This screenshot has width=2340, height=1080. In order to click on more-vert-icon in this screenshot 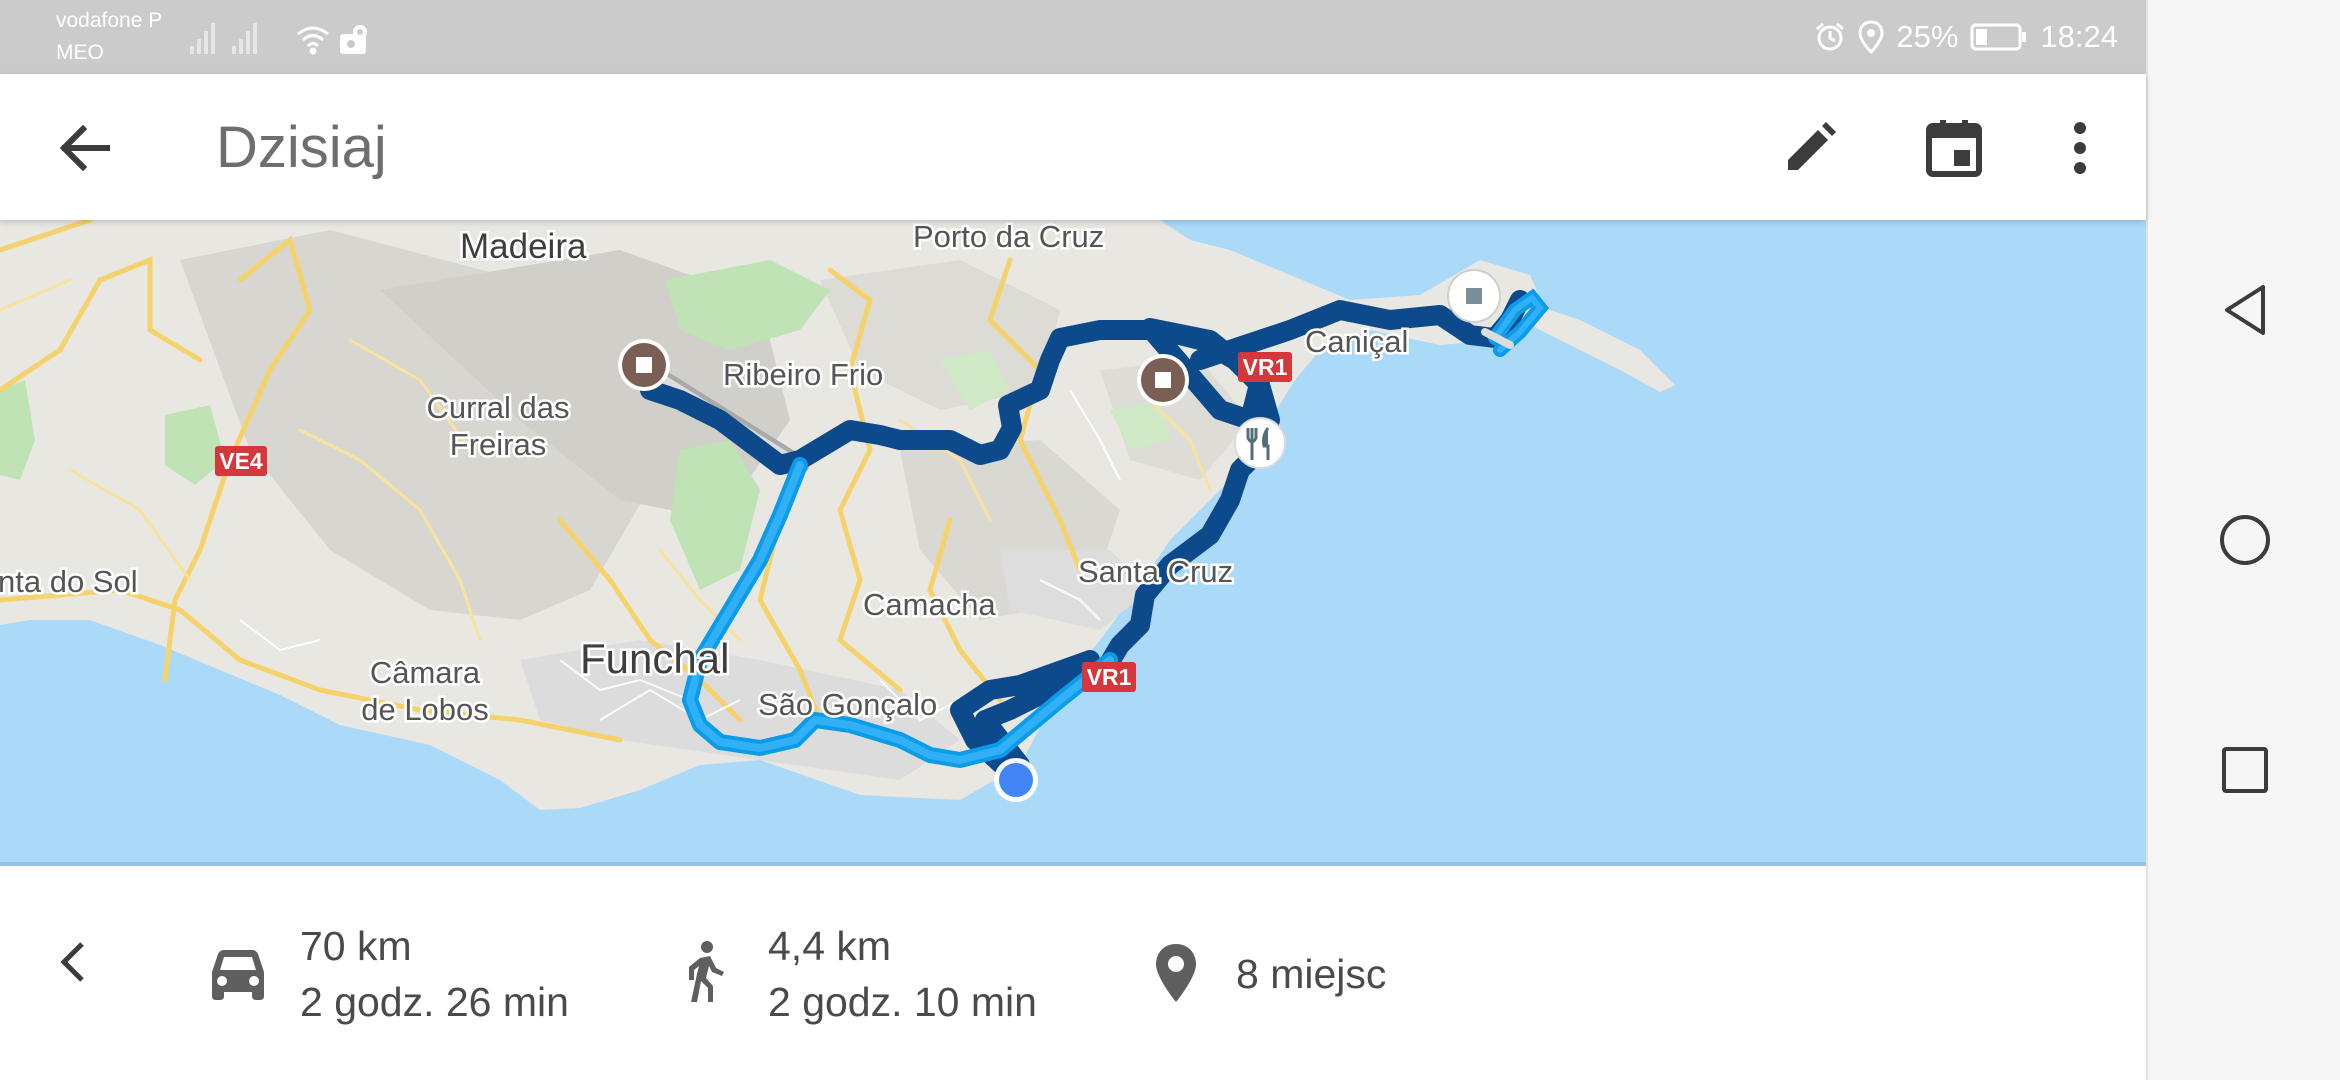, I will do `click(2080, 148)`.